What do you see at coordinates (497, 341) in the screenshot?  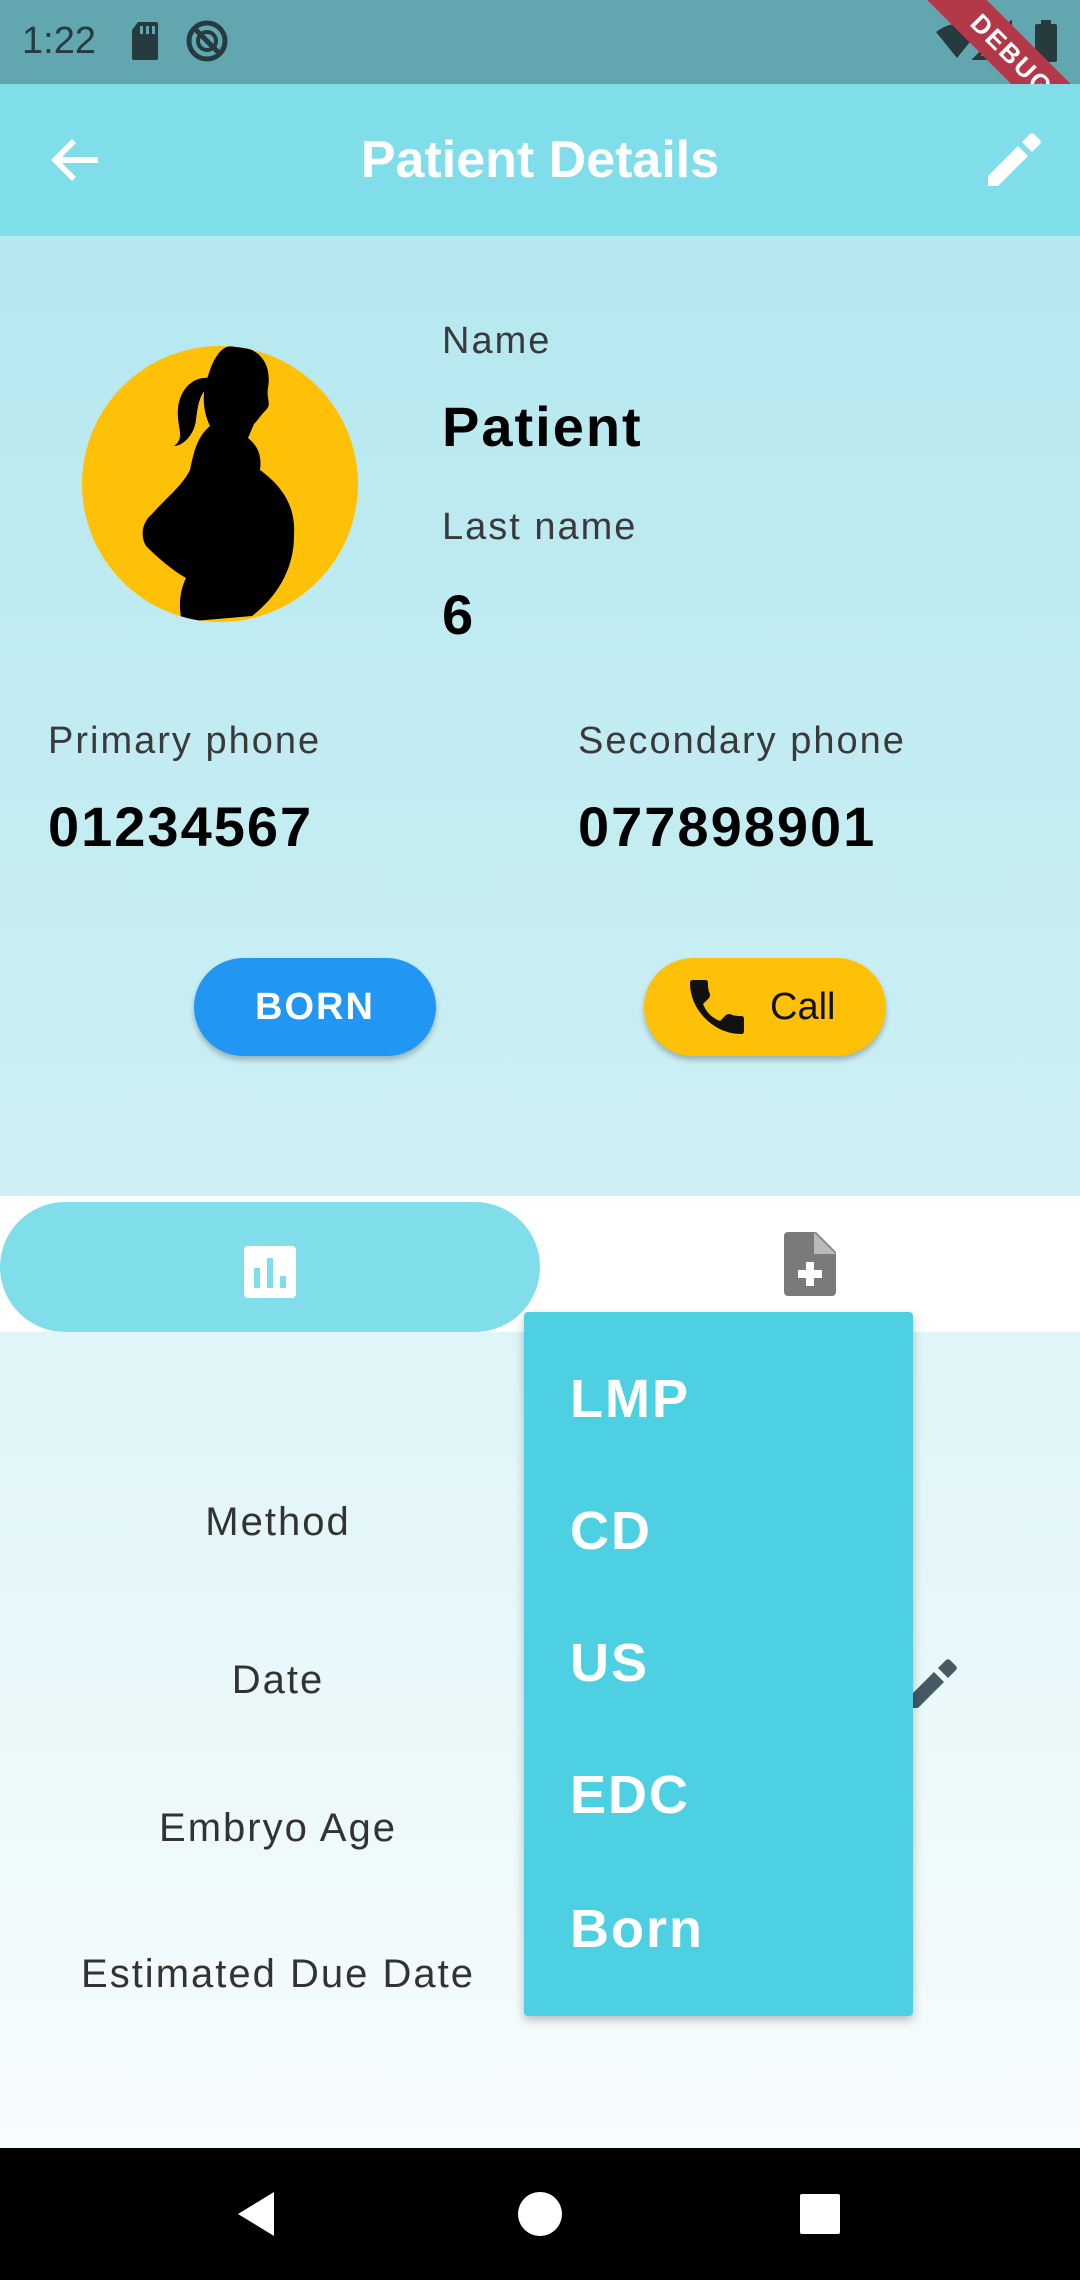 I see `name-label: Name` at bounding box center [497, 341].